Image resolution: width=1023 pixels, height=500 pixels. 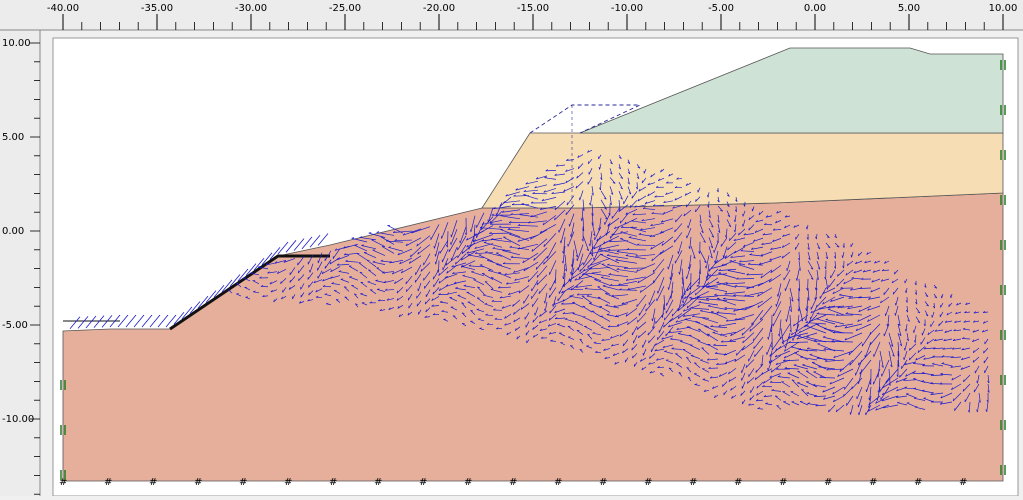 What do you see at coordinates (15, 325) in the screenshot?
I see `y-tick-label: -5.00` at bounding box center [15, 325].